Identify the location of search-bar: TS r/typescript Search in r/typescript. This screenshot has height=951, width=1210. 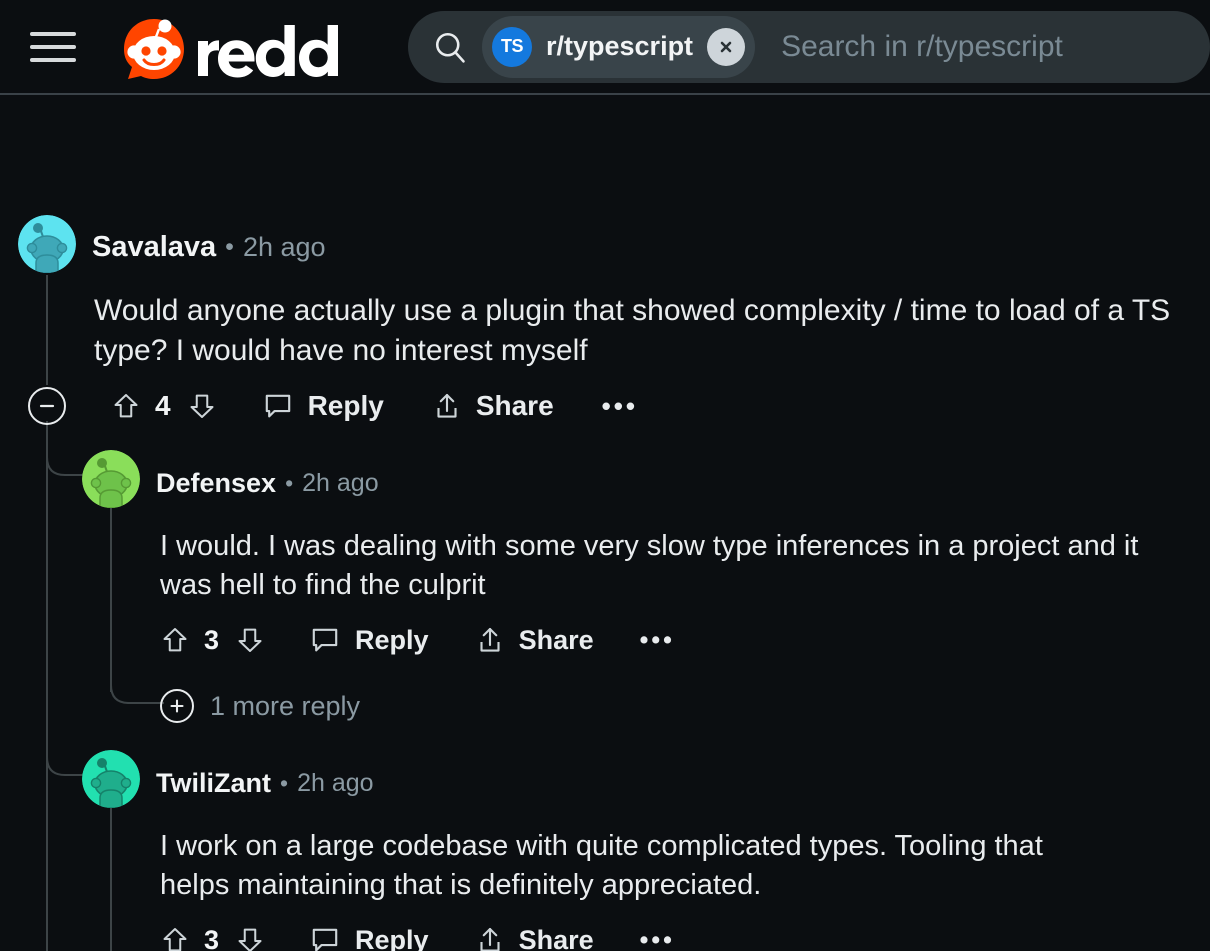
(809, 46).